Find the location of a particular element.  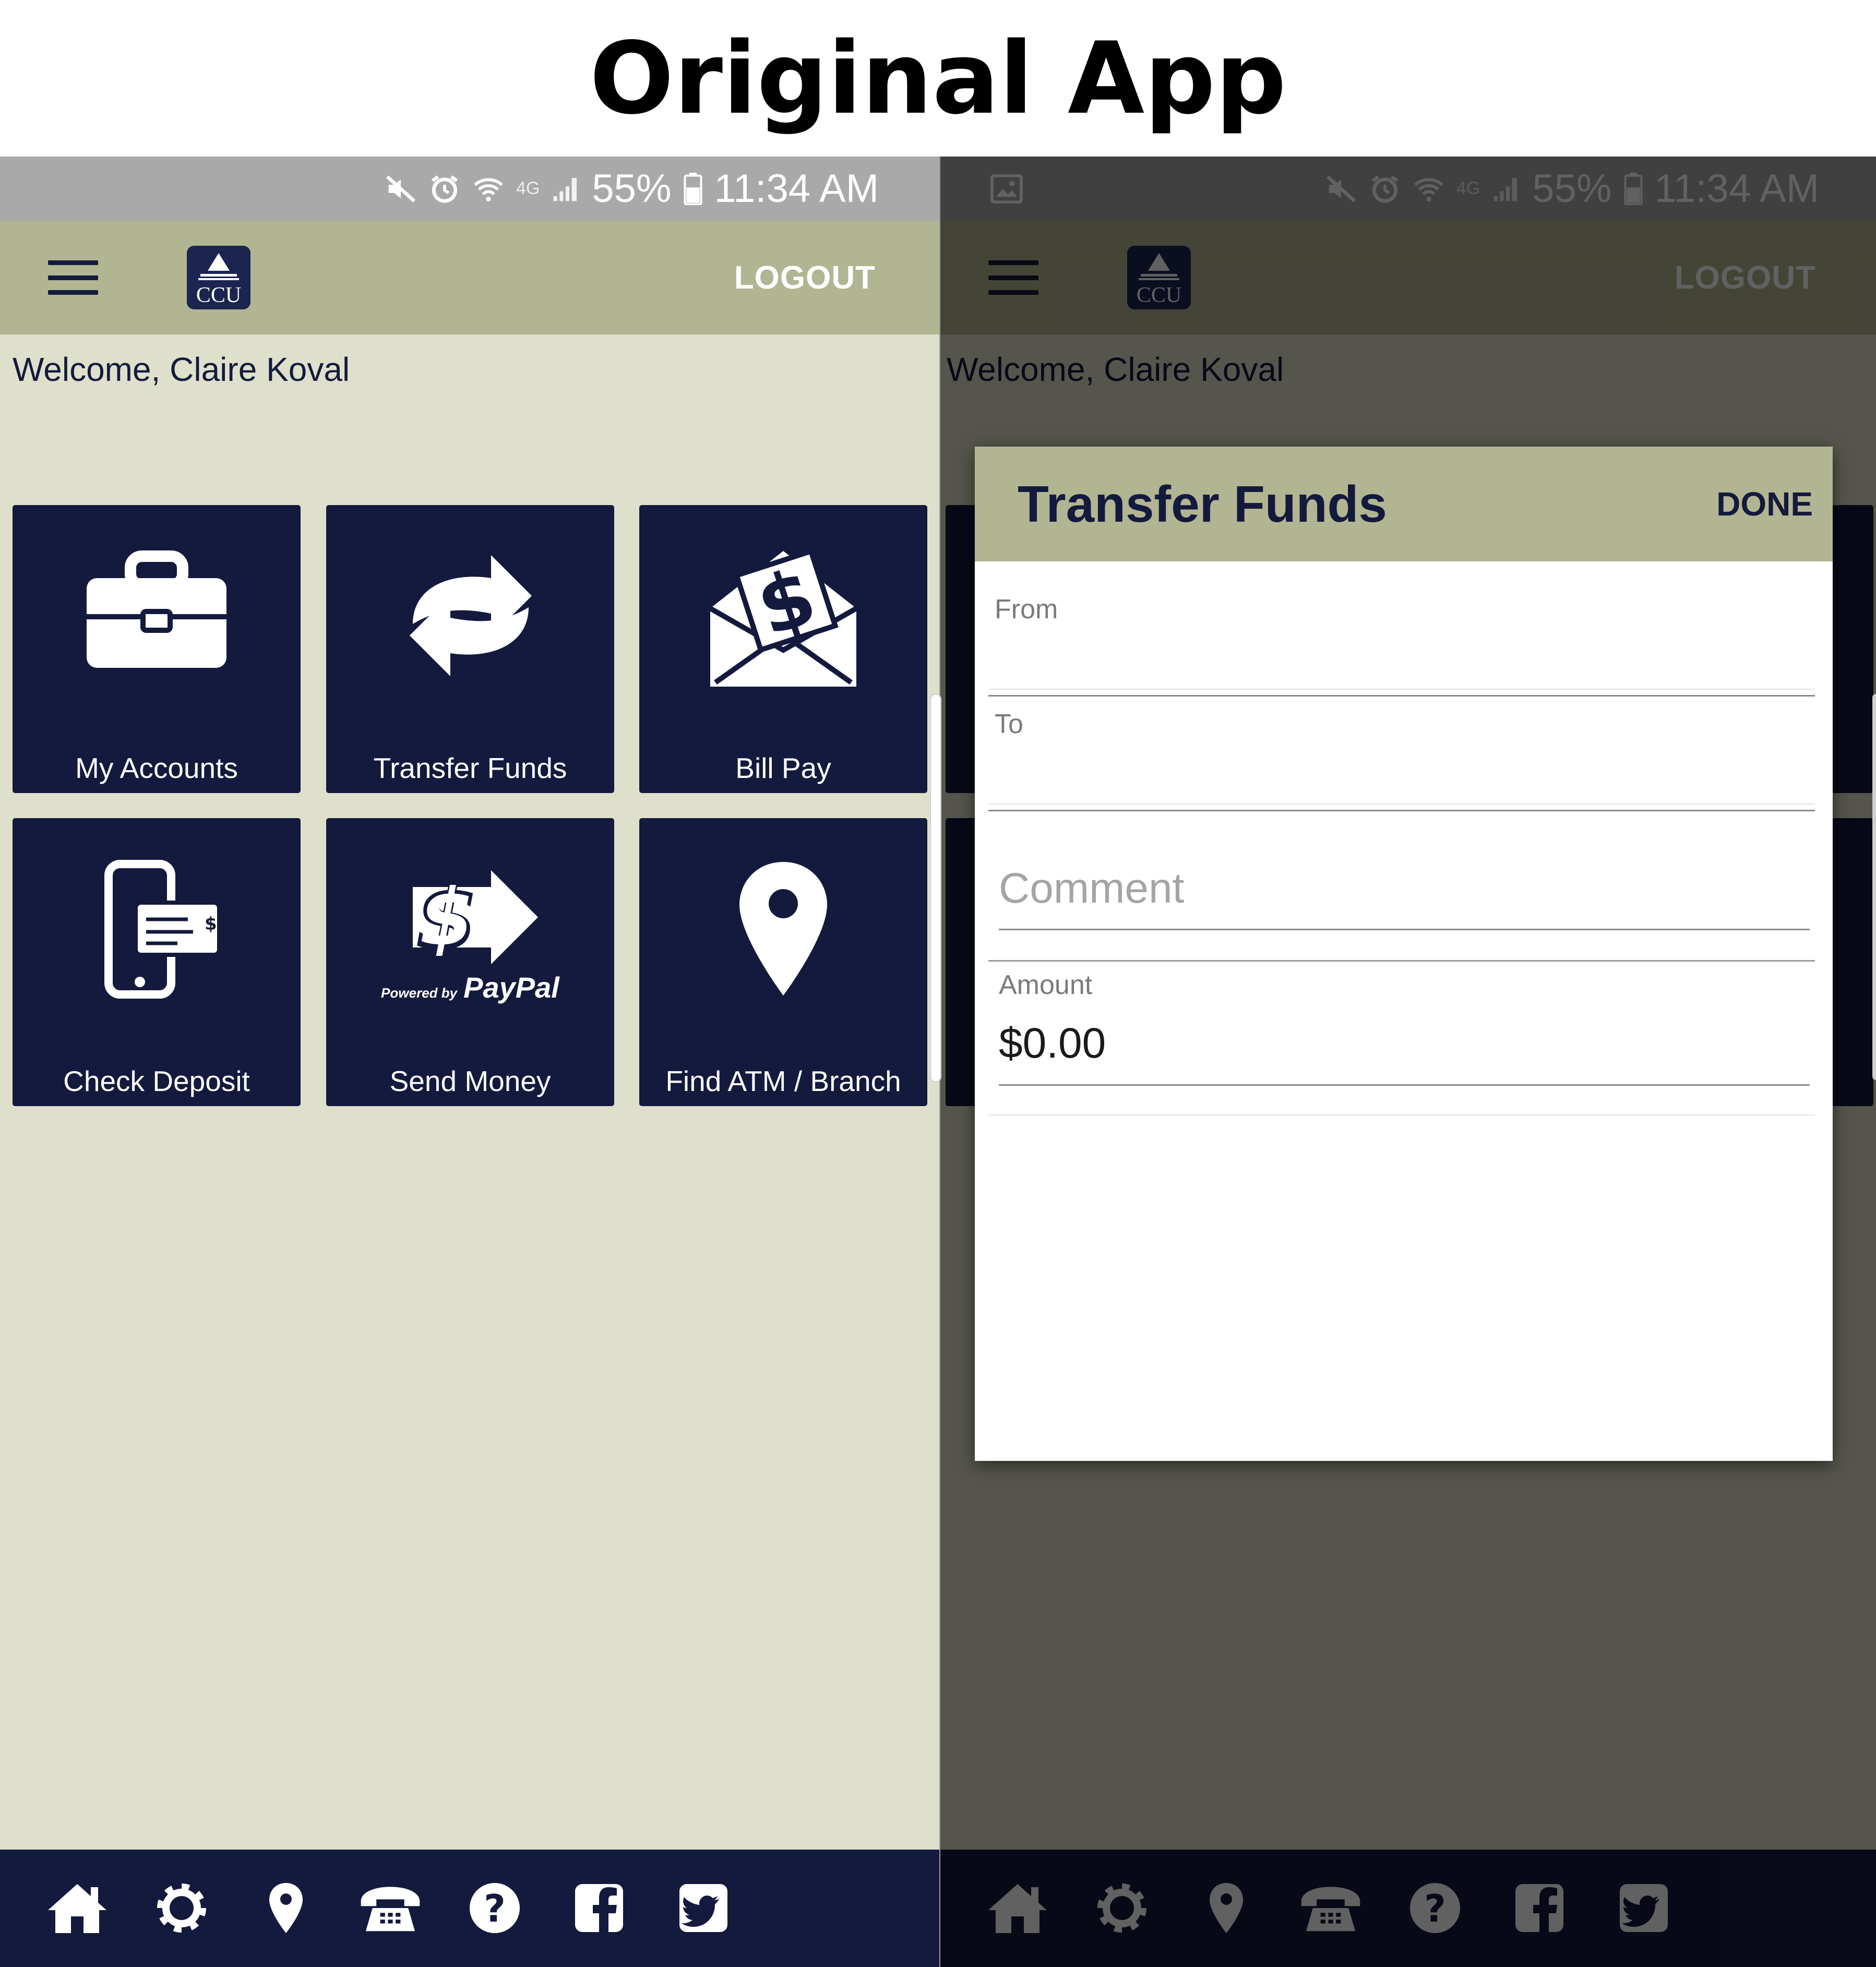

paypal-brand: PayPal is located at coordinates (511, 987).